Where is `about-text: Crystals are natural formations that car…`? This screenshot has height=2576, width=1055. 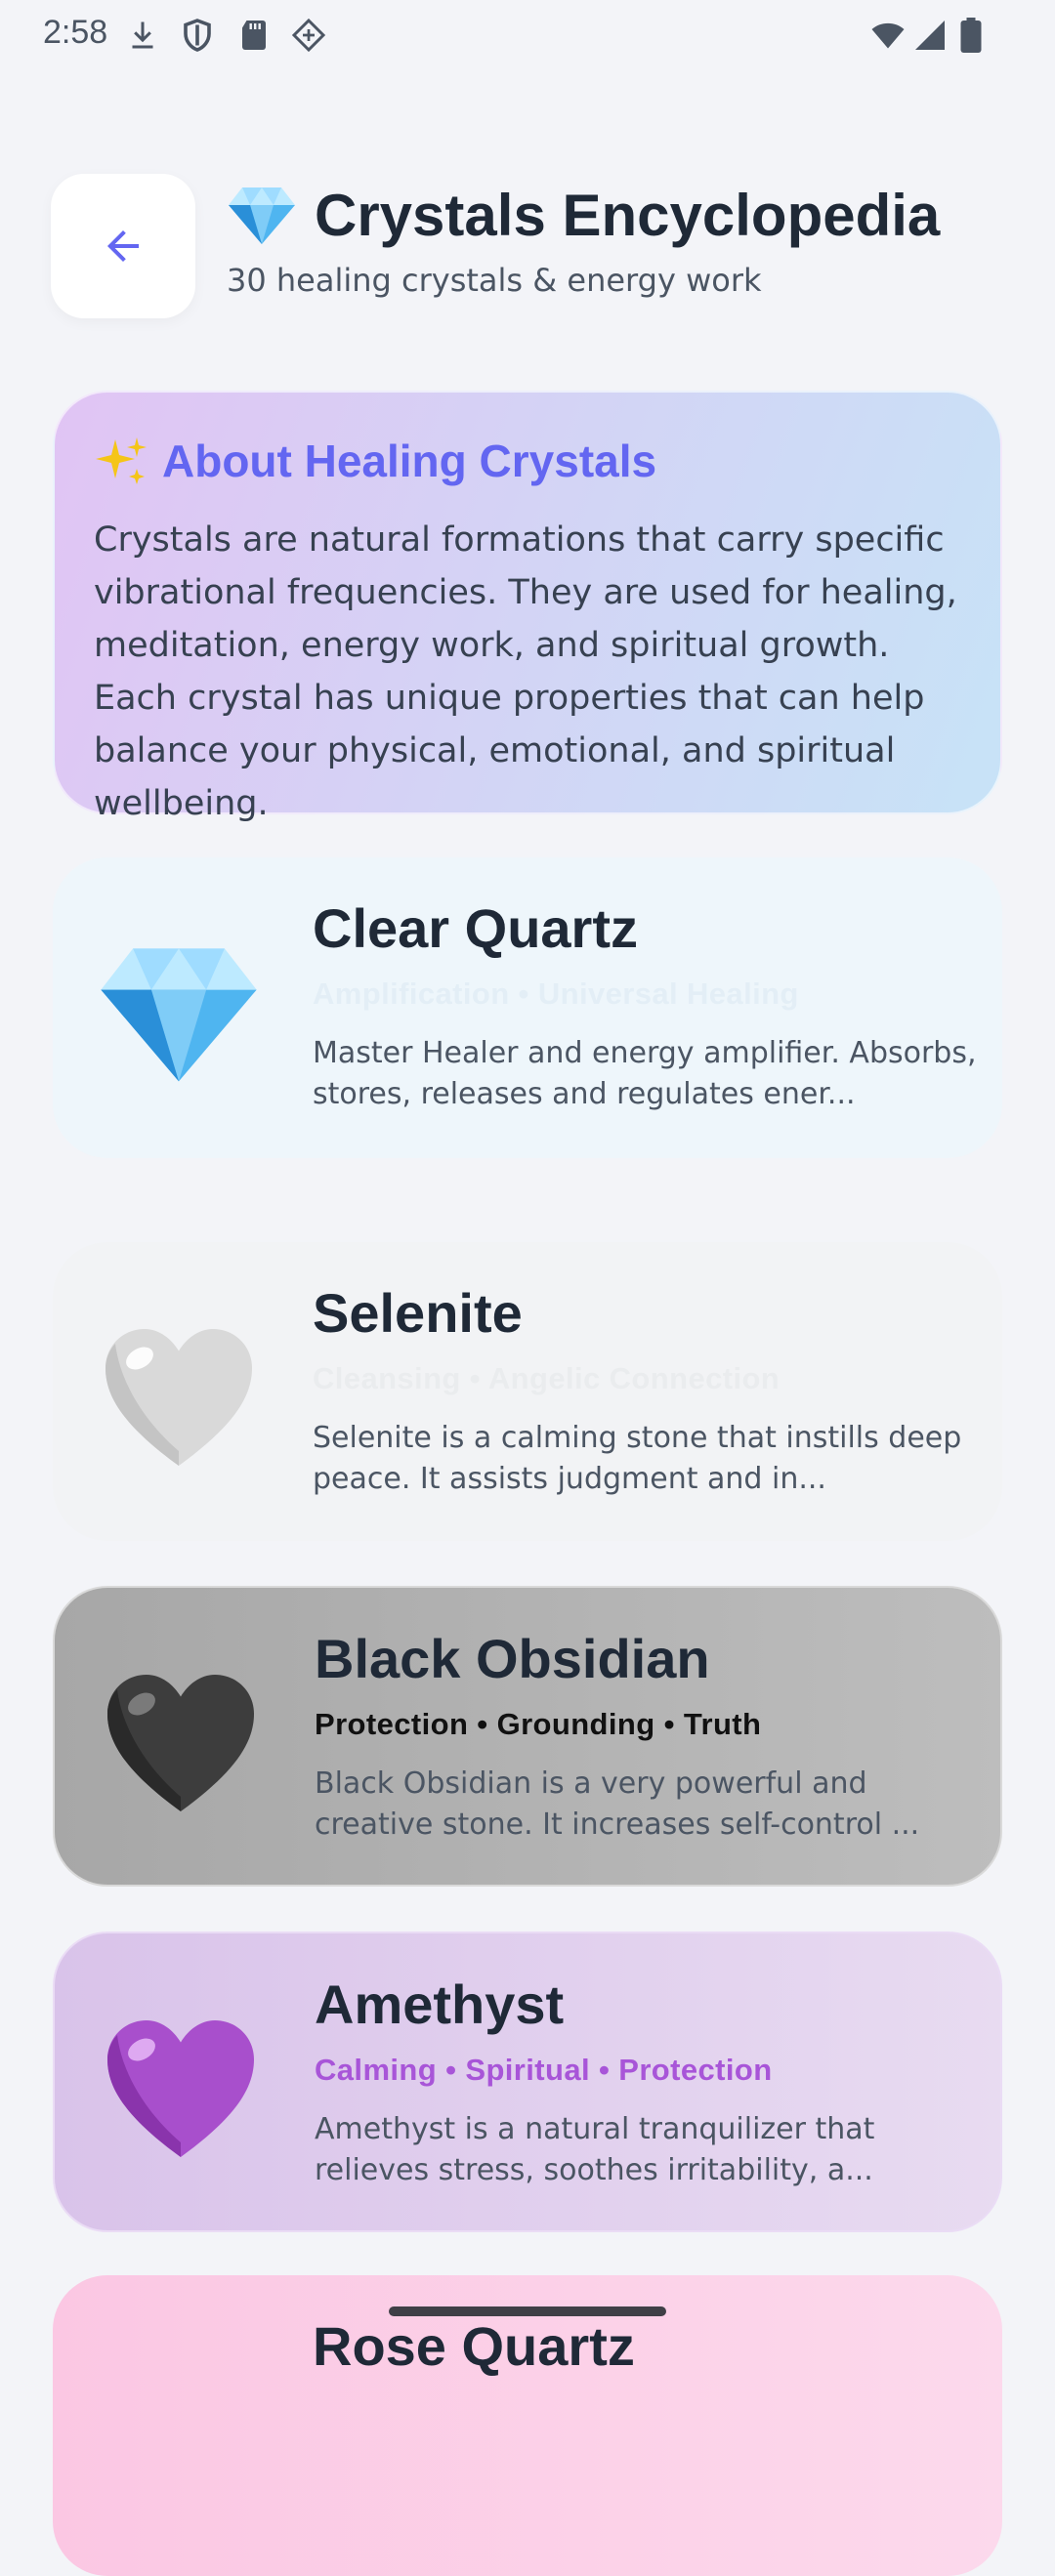
about-text: Crystals are natural formations that car… is located at coordinates (525, 671).